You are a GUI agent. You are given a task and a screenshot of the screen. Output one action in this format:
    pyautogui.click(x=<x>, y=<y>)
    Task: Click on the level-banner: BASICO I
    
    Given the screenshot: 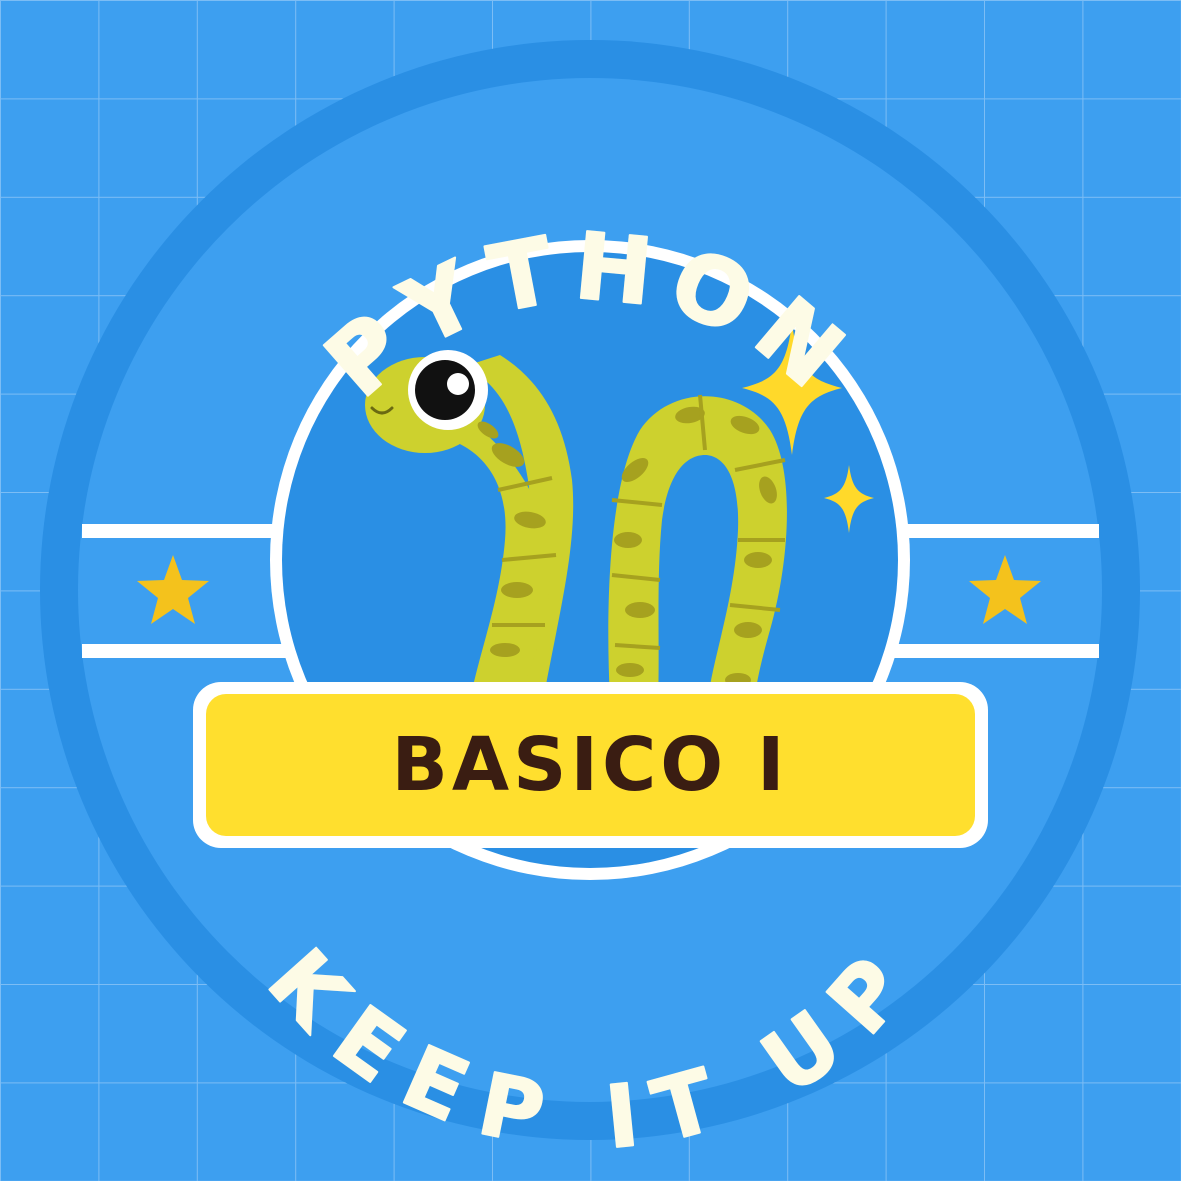 What is the action you would take?
    pyautogui.click(x=590, y=765)
    